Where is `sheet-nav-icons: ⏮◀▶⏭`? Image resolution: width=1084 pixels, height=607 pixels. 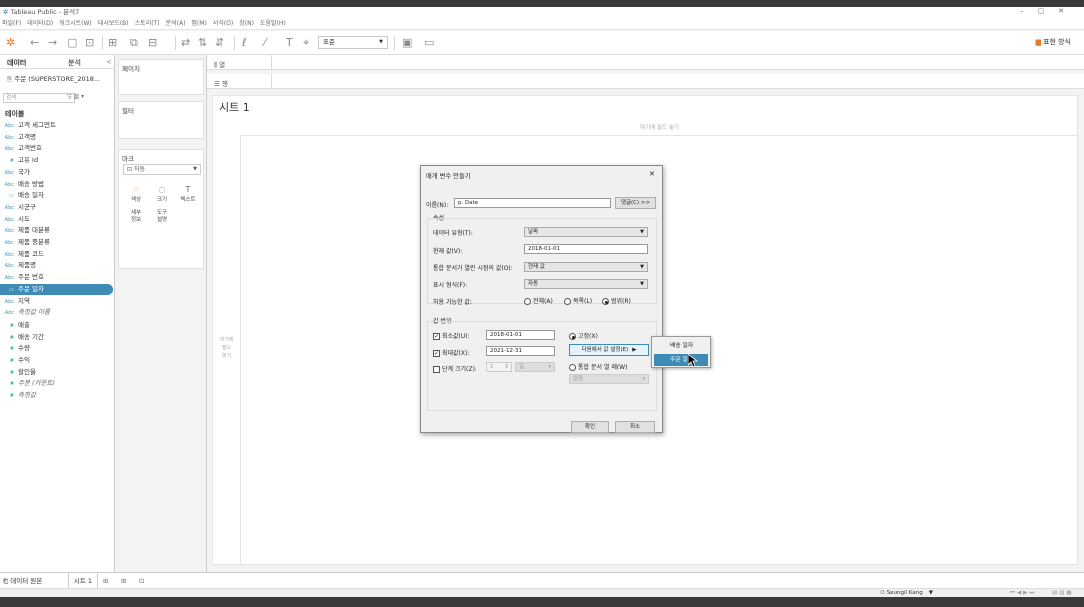
sheet-nav-icons: ⏮◀▶⏭ is located at coordinates (1023, 593).